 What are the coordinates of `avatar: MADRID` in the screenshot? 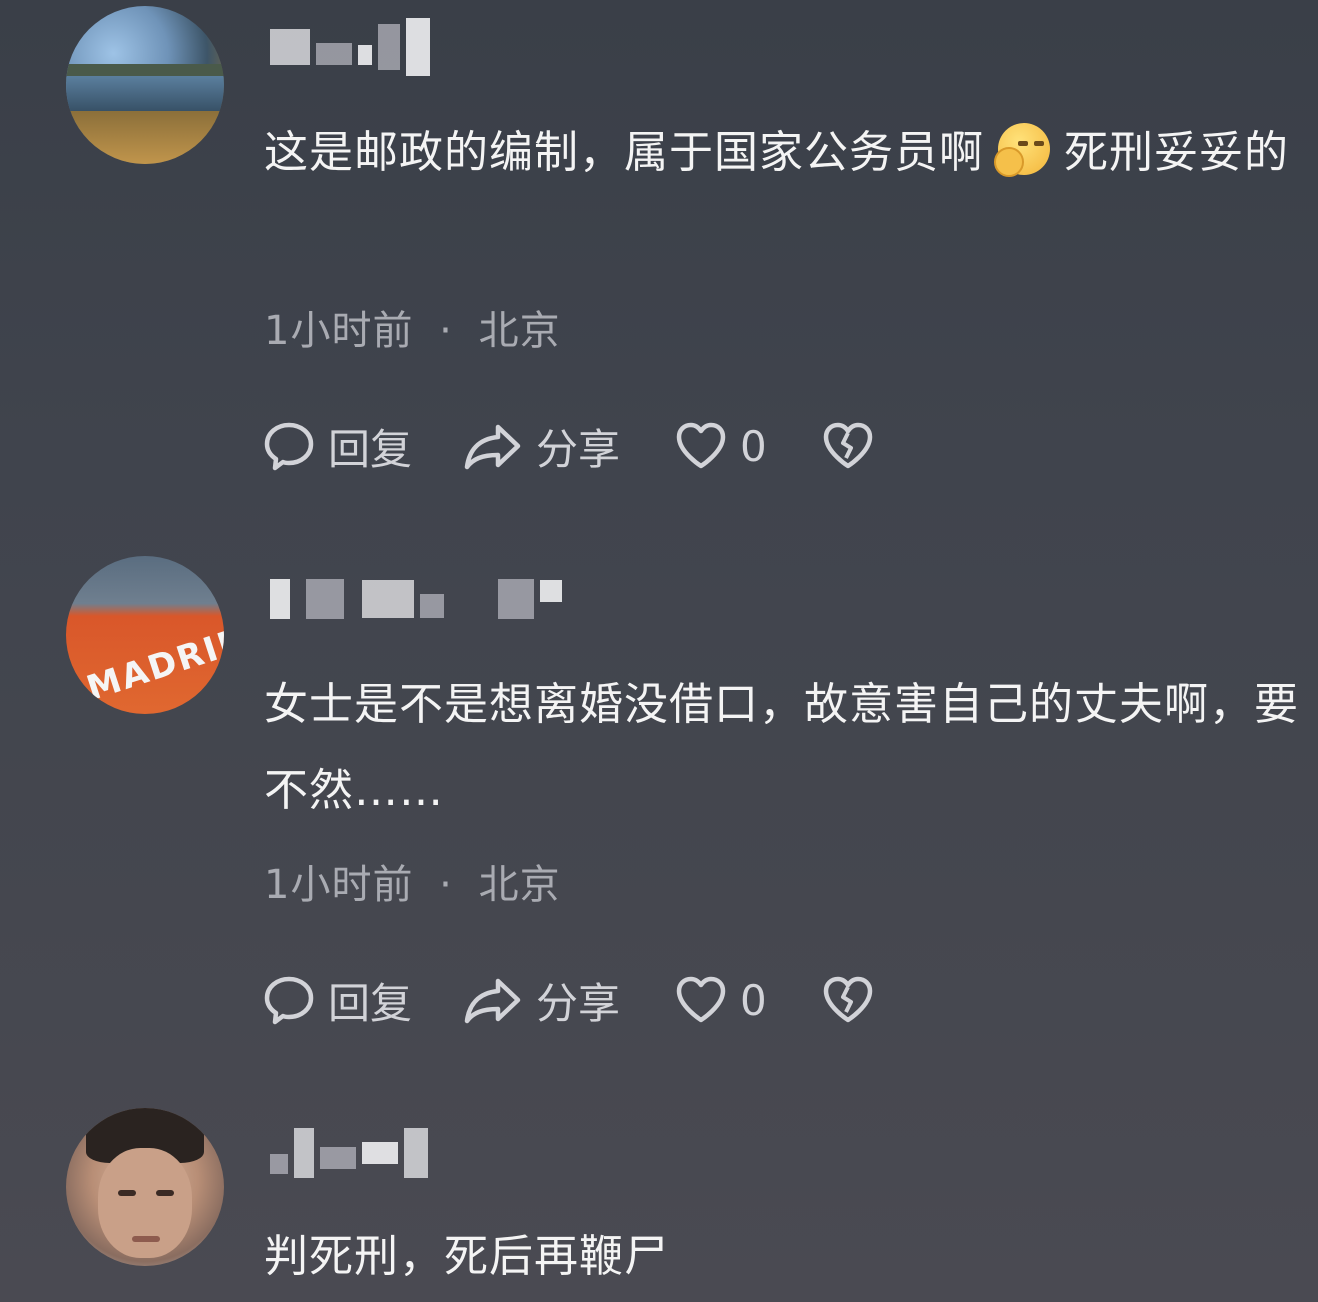 It's located at (145, 635).